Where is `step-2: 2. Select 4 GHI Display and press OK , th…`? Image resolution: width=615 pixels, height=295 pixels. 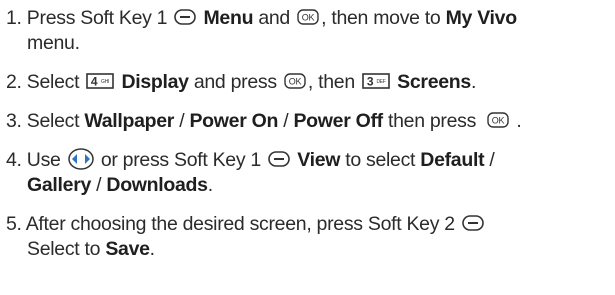
step-2: 2. Select 4 GHI Display and press OK , th… is located at coordinates (308, 82).